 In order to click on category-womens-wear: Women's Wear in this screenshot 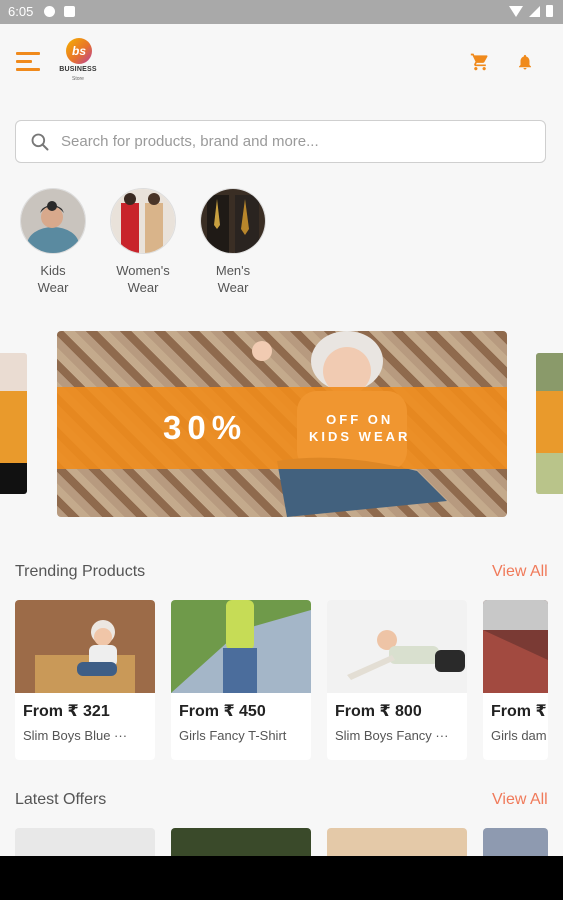, I will do `click(143, 242)`.